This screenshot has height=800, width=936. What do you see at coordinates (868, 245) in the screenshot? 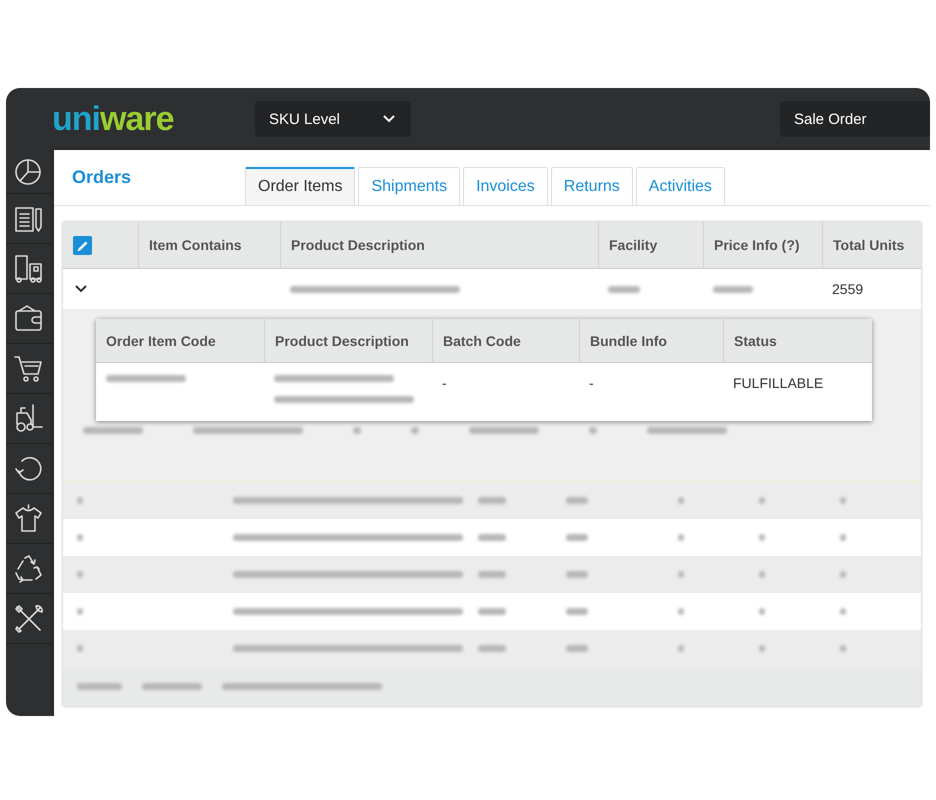
I see `column-header: Total Units` at bounding box center [868, 245].